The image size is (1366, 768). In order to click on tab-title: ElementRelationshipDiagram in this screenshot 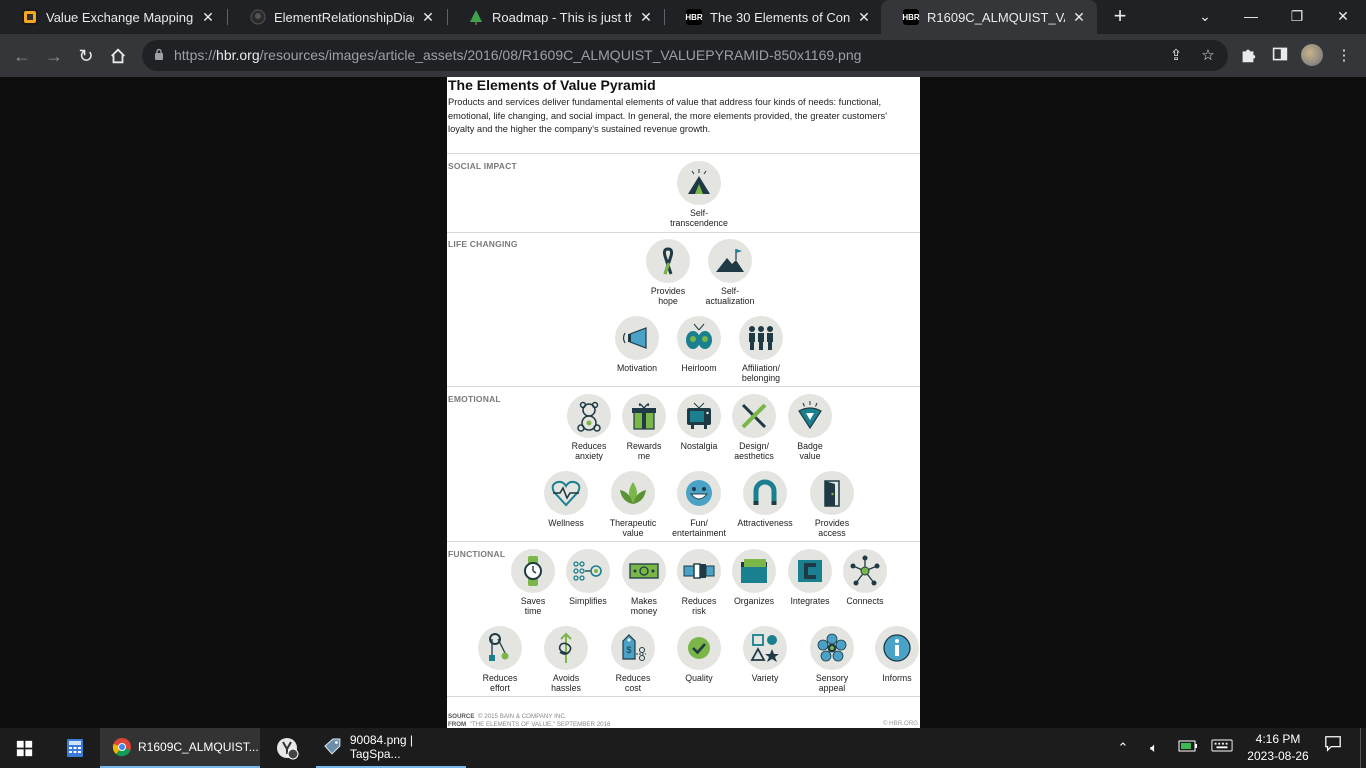, I will do `click(344, 17)`.